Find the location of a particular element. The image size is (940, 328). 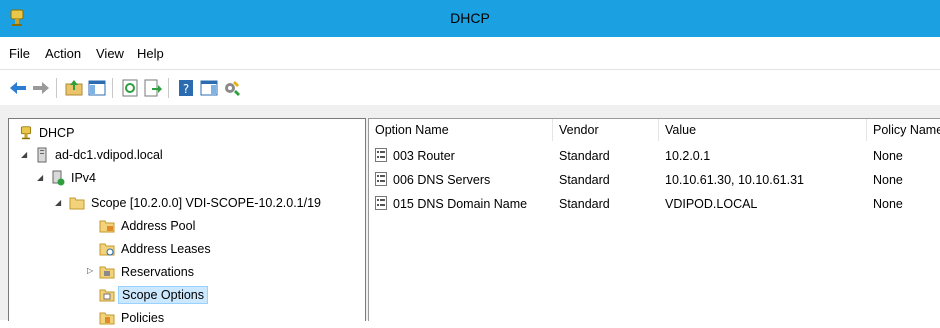

up-folder-icon is located at coordinates (74, 88).